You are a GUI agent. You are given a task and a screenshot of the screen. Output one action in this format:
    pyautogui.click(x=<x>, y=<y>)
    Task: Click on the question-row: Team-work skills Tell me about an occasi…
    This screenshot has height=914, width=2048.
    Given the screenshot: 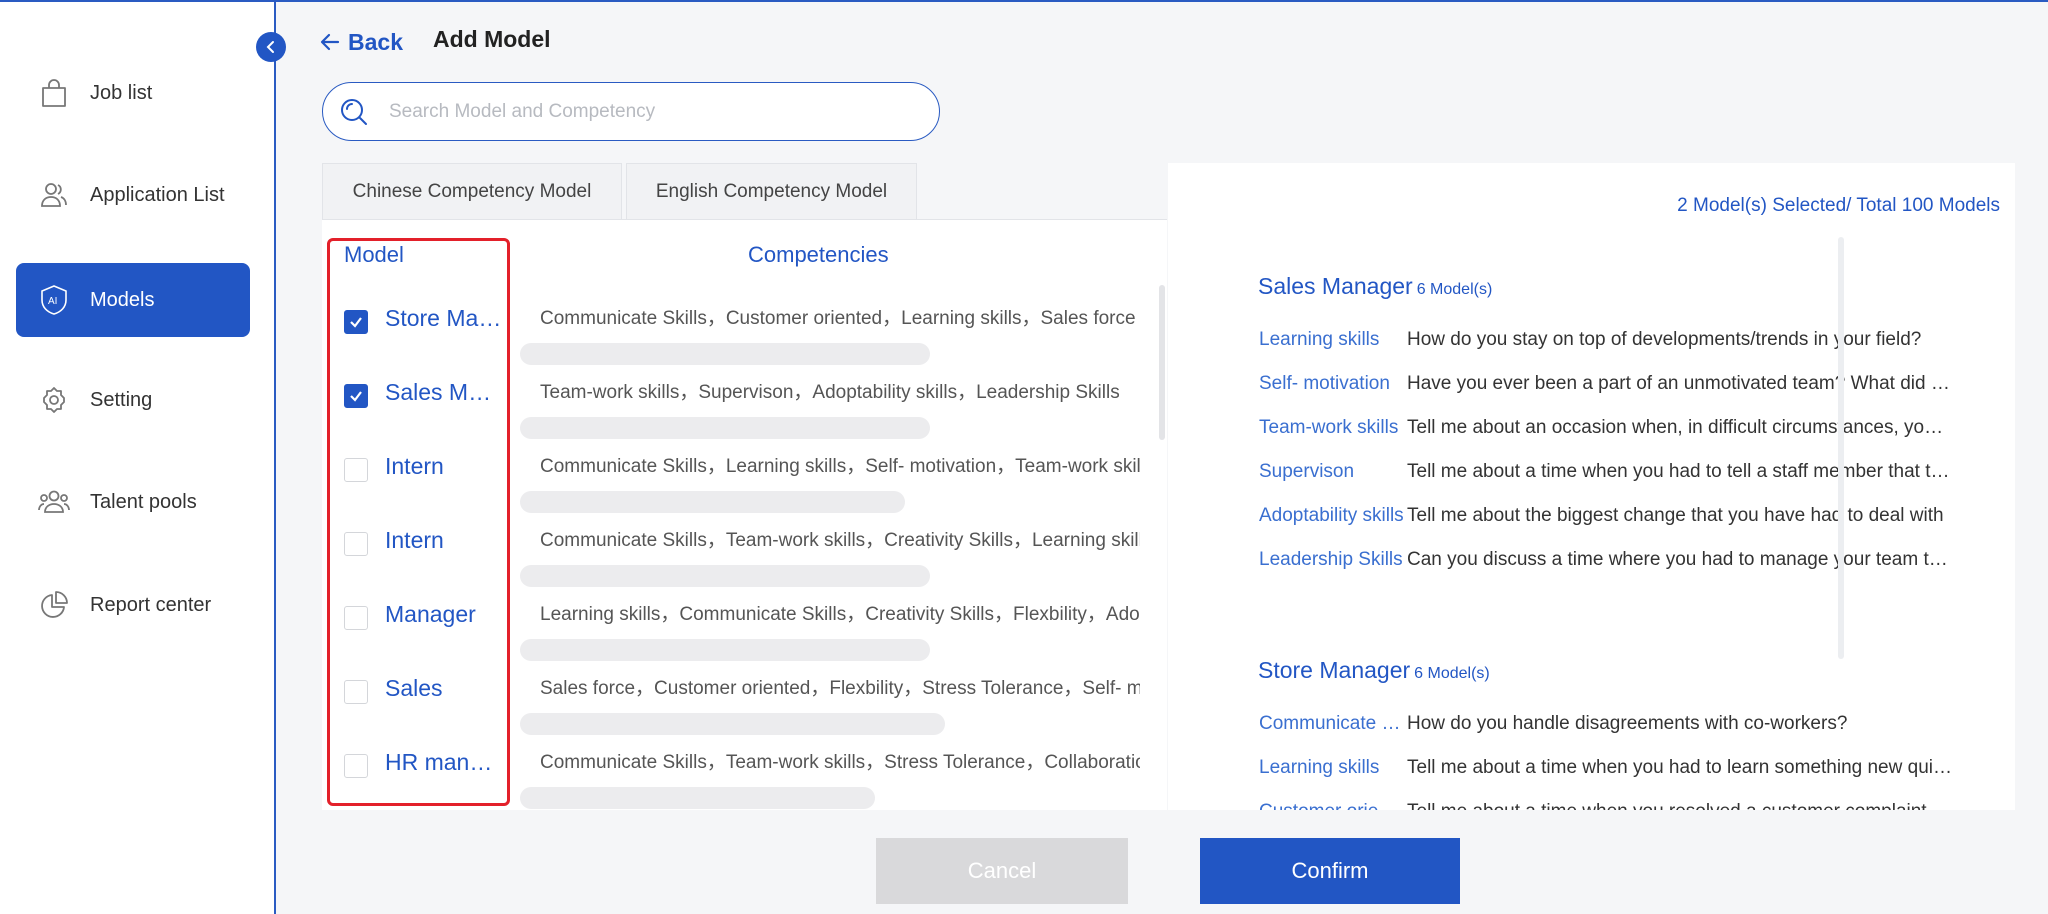 What is the action you would take?
    pyautogui.click(x=1605, y=432)
    